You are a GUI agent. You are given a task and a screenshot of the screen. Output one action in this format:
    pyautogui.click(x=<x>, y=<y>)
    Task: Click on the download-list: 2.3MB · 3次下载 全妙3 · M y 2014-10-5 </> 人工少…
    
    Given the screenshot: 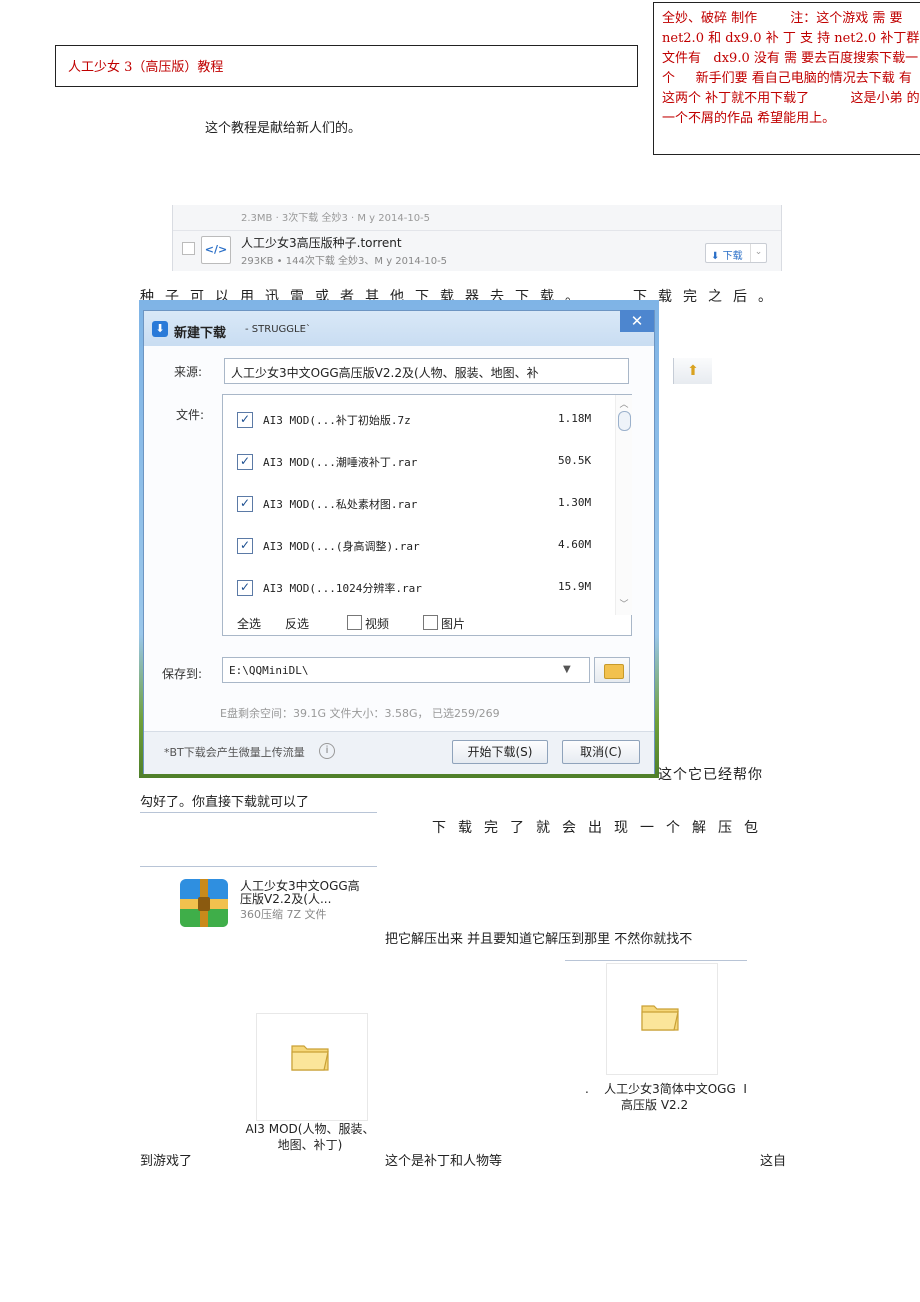 What is the action you would take?
    pyautogui.click(x=477, y=238)
    